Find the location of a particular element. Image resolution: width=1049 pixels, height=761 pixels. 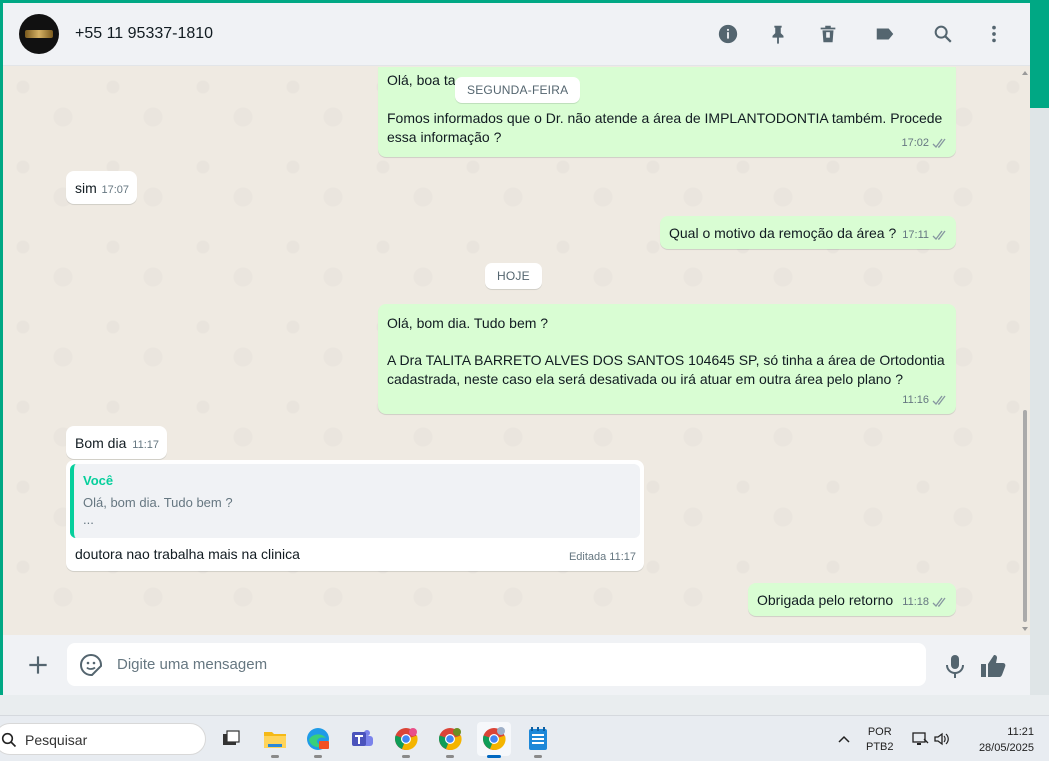

teams-icon is located at coordinates (362, 739).